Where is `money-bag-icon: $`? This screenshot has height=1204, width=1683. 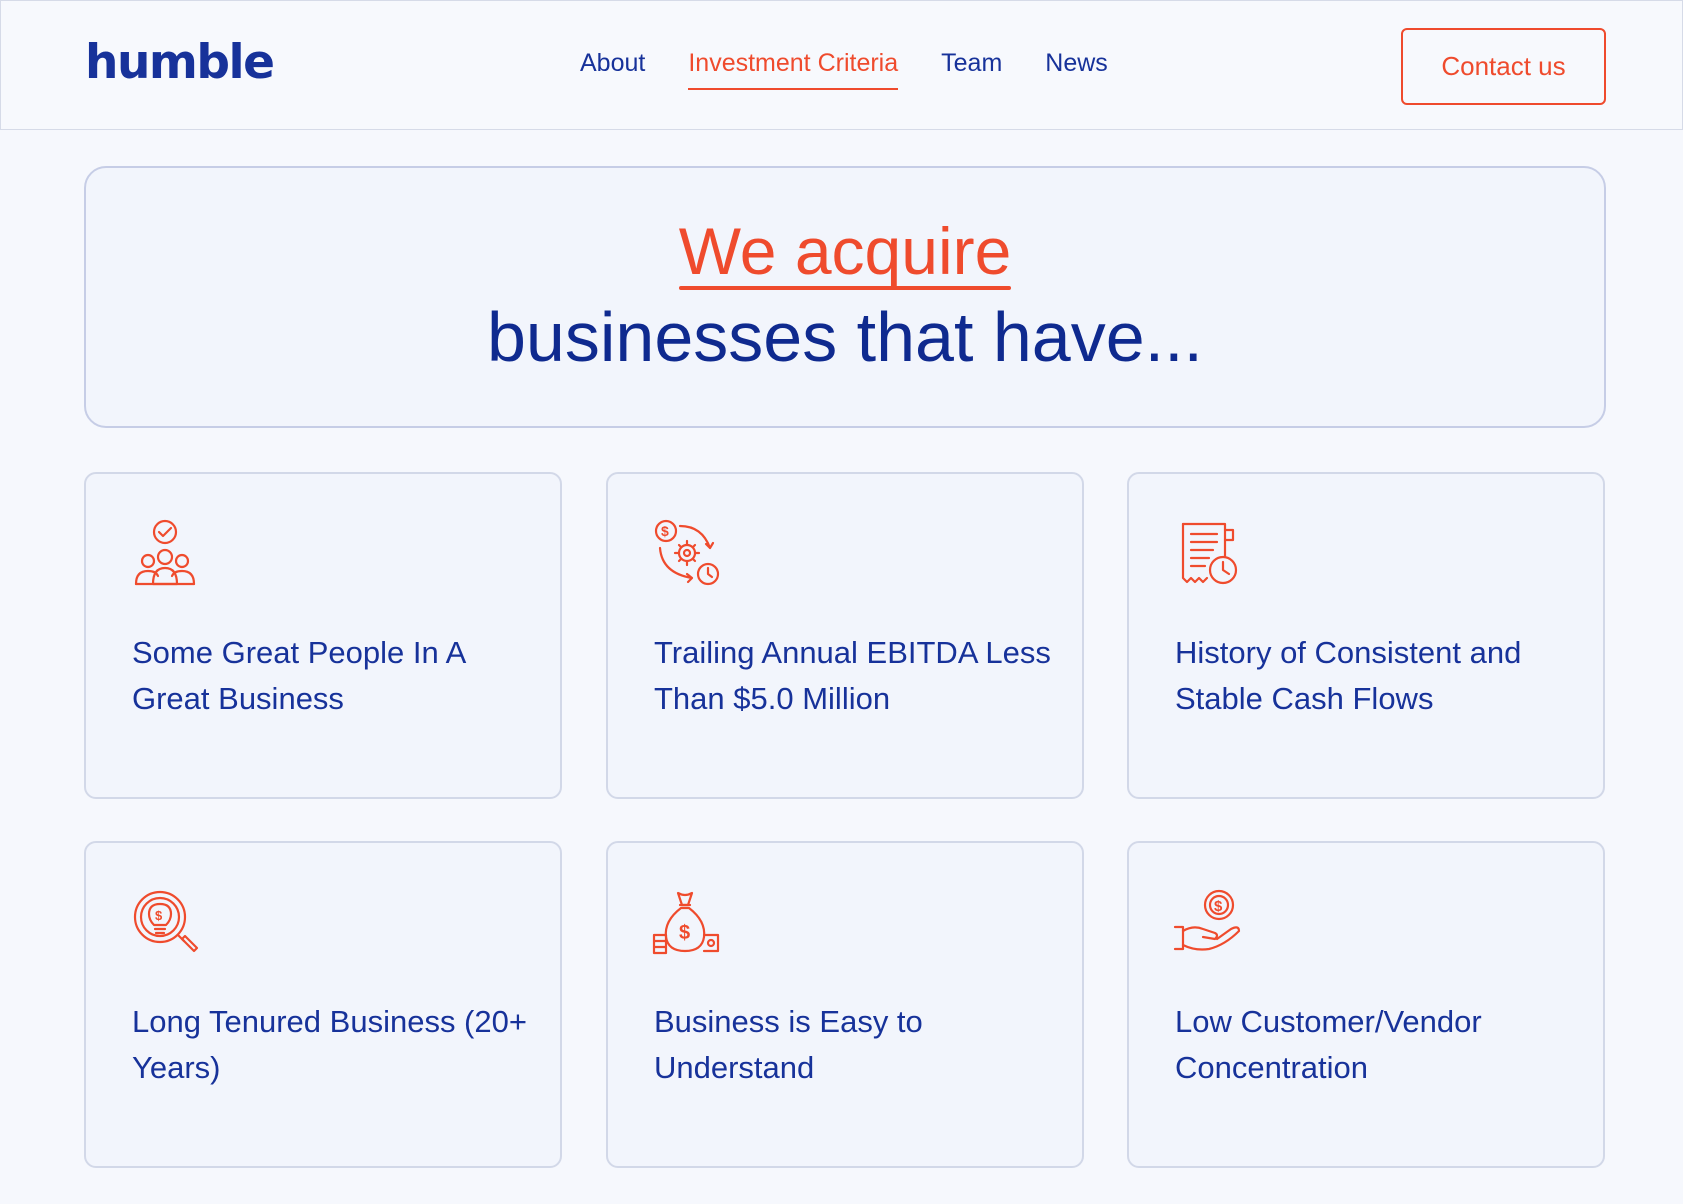
money-bag-icon: $ is located at coordinates (687, 922).